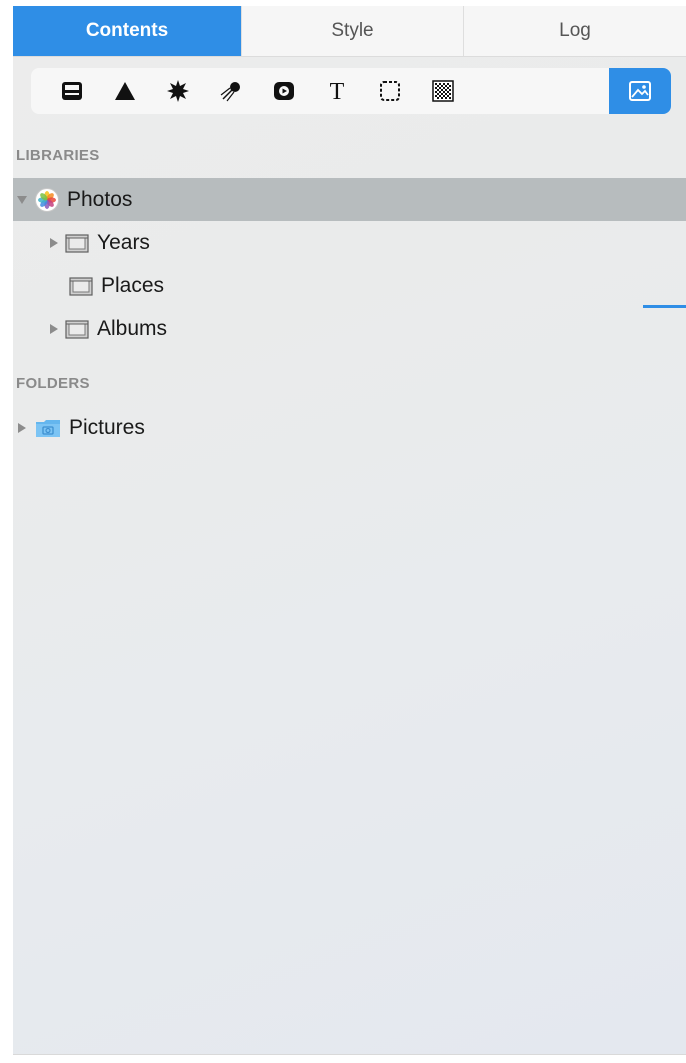 The height and width of the screenshot is (1063, 686). Describe the element at coordinates (22, 200) in the screenshot. I see `disclosure-open-icon` at that location.